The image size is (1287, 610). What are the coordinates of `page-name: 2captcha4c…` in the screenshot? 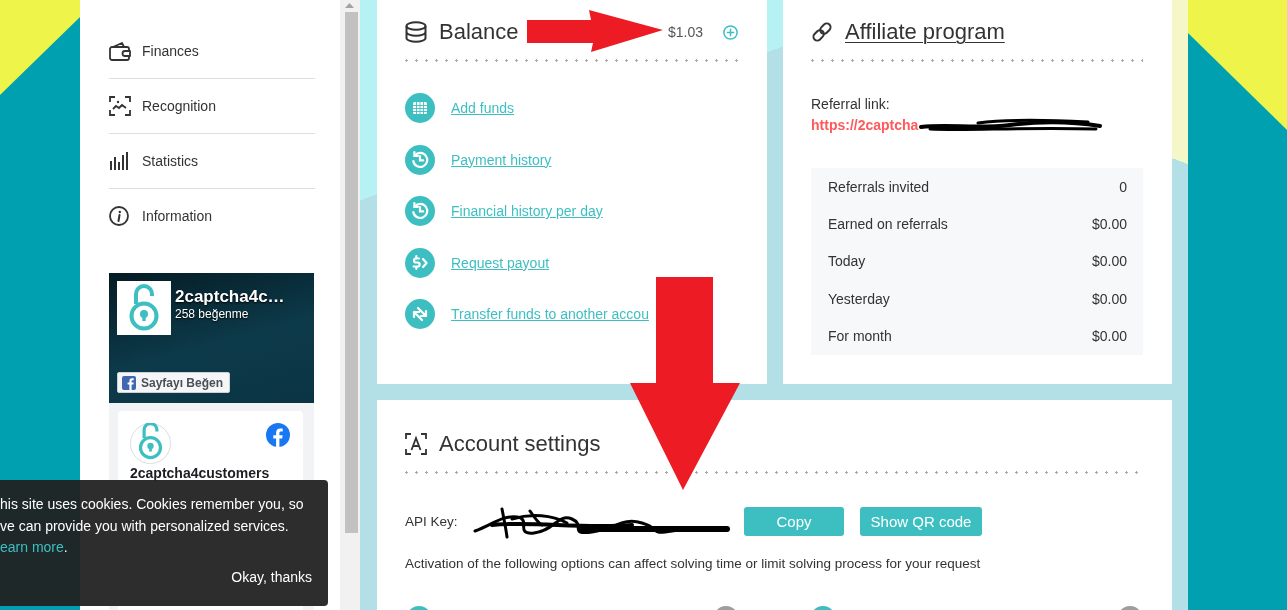 It's located at (230, 297).